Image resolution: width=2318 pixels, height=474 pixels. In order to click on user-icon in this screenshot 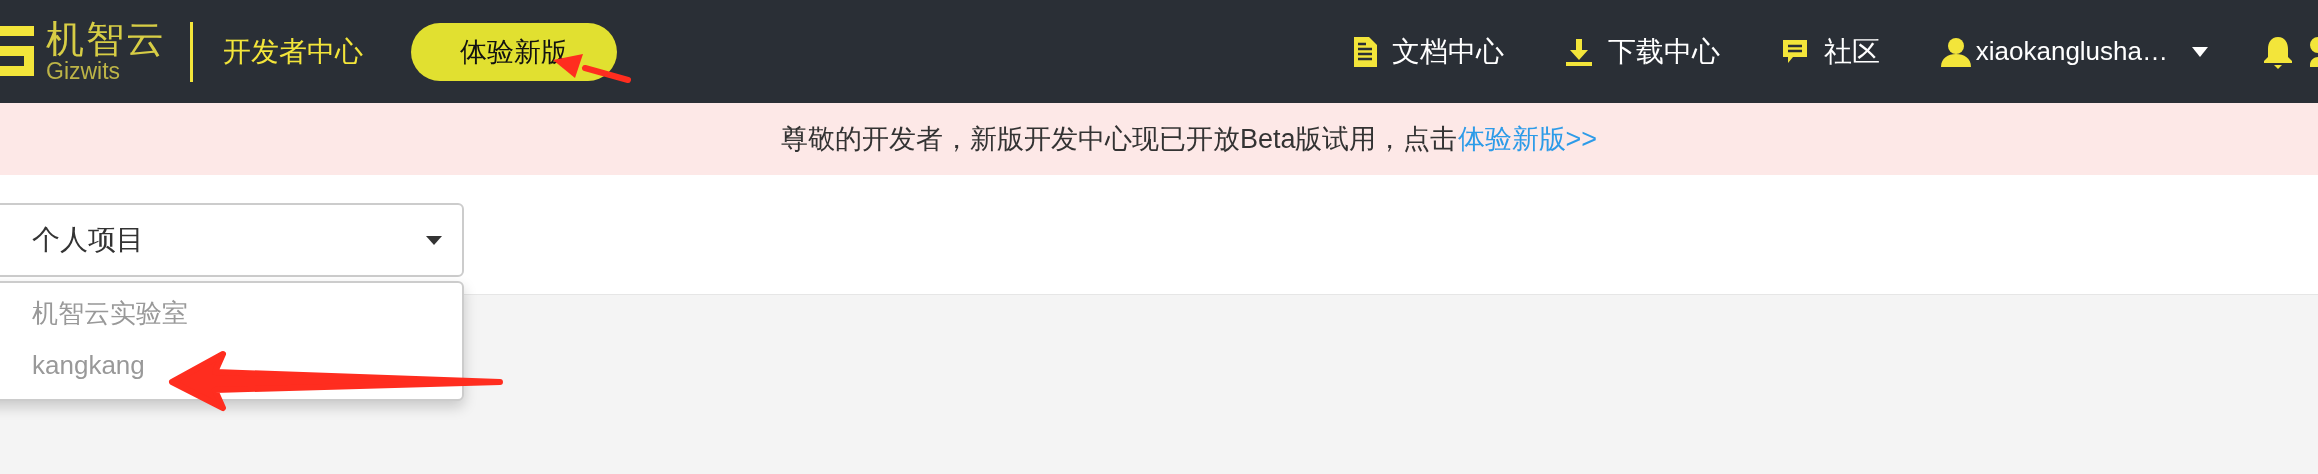, I will do `click(1955, 51)`.